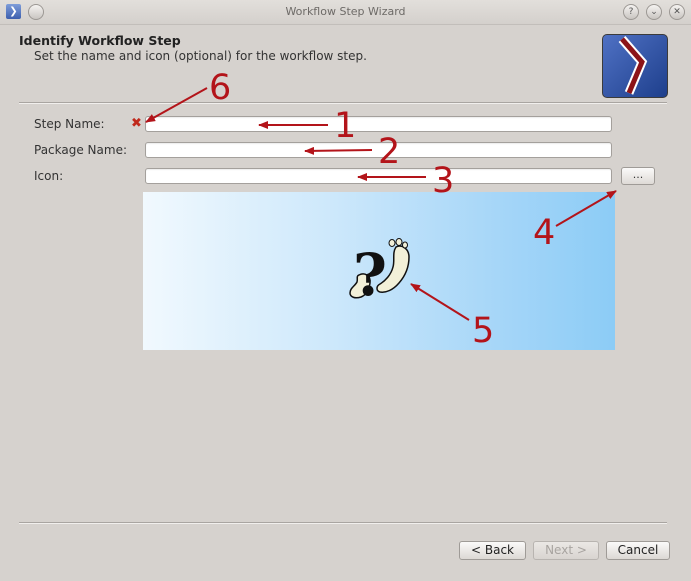  Describe the element at coordinates (378, 124) in the screenshot. I see `step-name-input` at that location.